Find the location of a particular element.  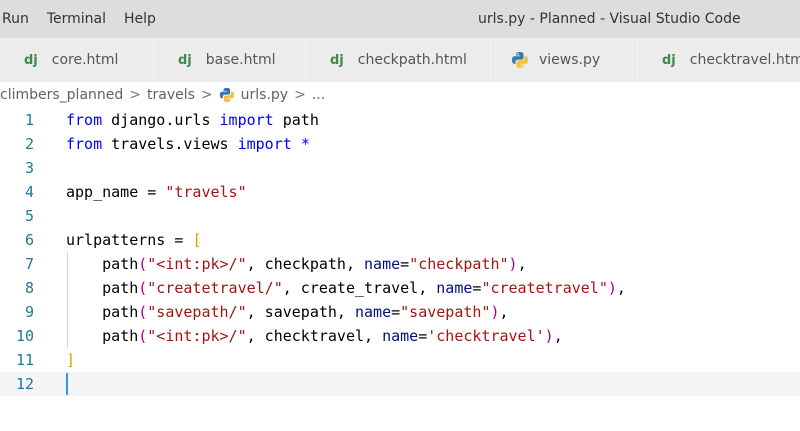

code-text: ] is located at coordinates (70, 360).